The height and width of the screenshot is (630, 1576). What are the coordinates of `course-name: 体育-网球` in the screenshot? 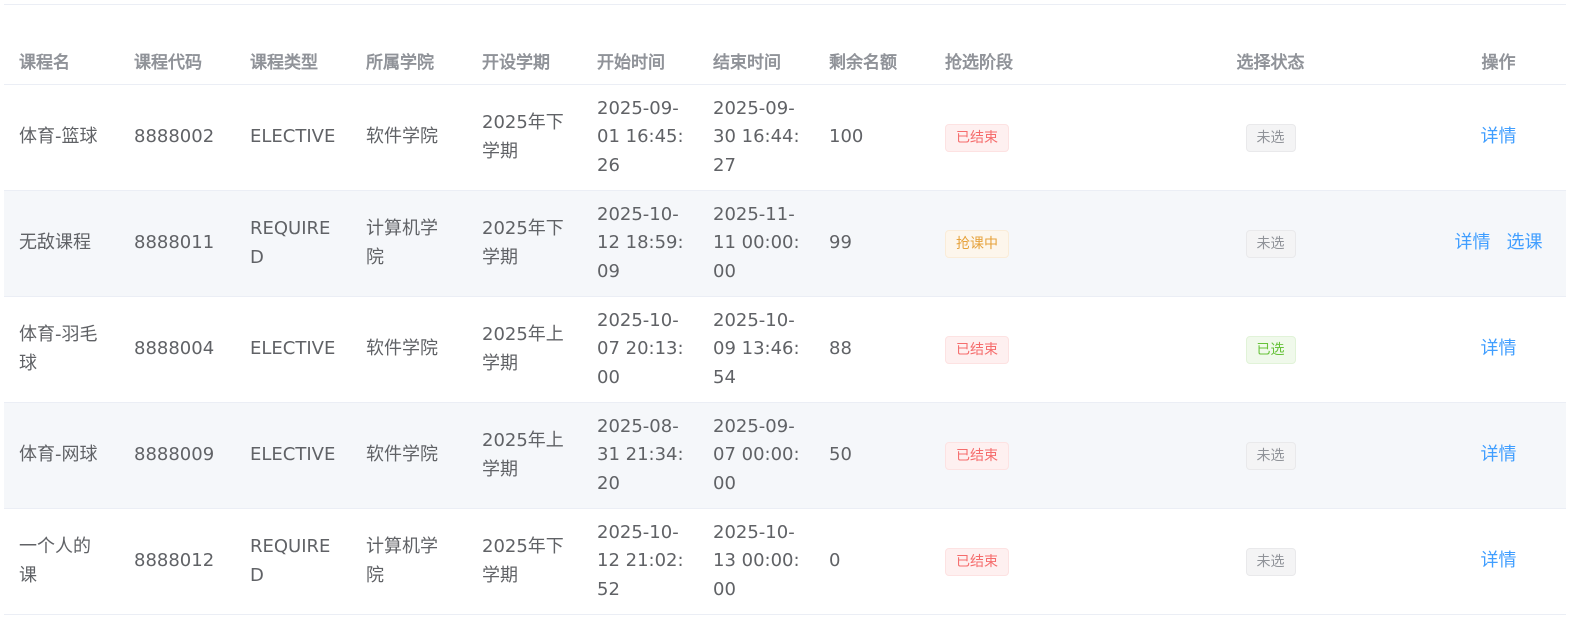 It's located at (61, 455).